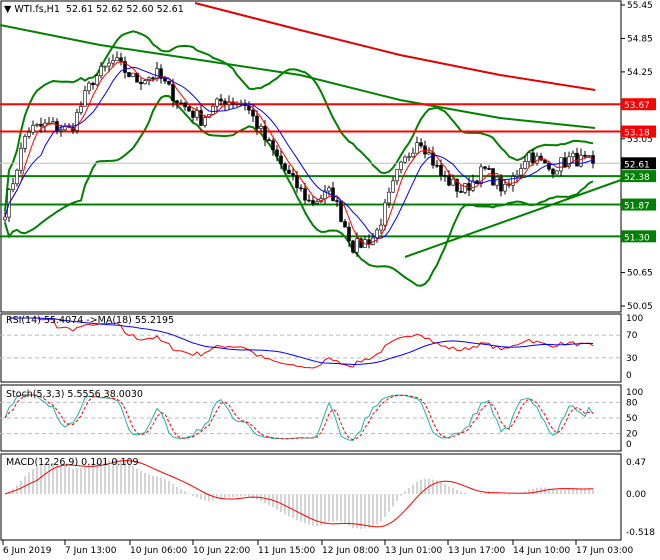 The width and height of the screenshot is (660, 560). Describe the element at coordinates (158, 551) in the screenshot. I see `time-label: 10 Jun 06:00` at that location.